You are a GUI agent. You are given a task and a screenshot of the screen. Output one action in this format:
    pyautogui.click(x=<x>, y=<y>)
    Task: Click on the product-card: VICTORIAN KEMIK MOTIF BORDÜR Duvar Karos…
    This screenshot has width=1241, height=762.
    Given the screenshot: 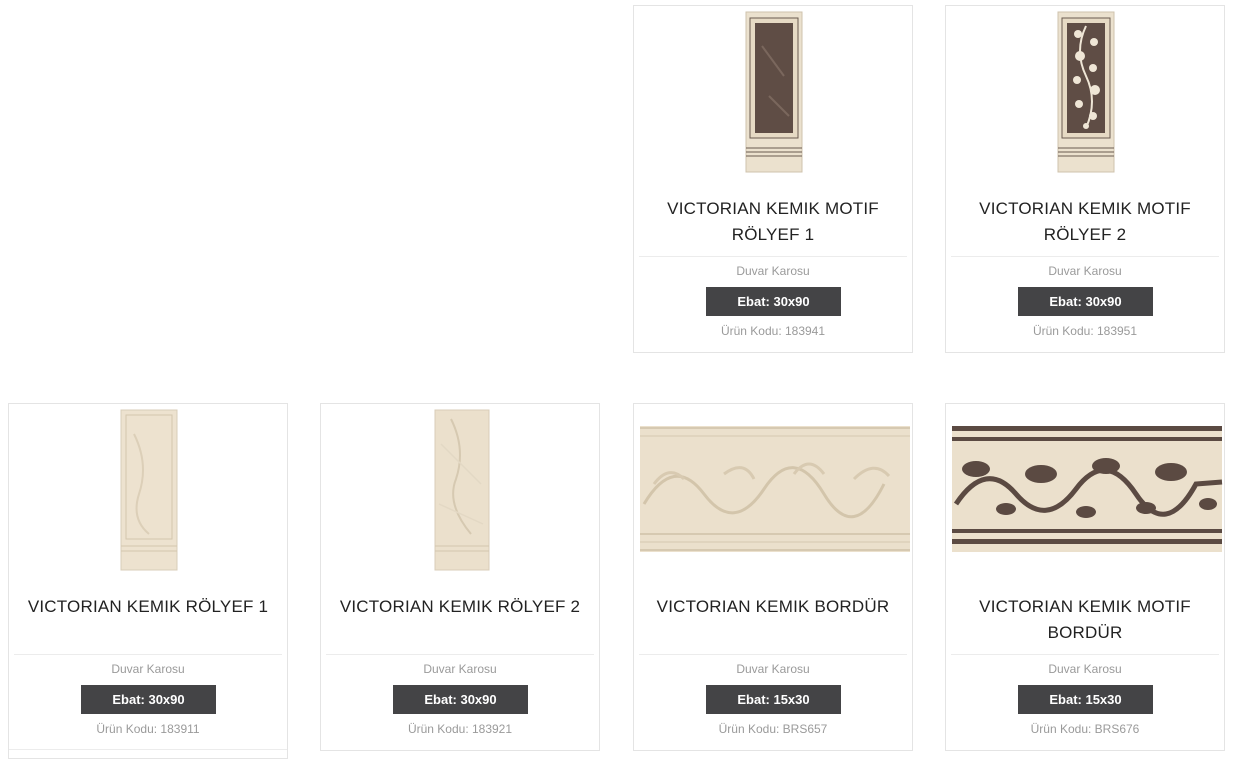 What is the action you would take?
    pyautogui.click(x=1085, y=577)
    